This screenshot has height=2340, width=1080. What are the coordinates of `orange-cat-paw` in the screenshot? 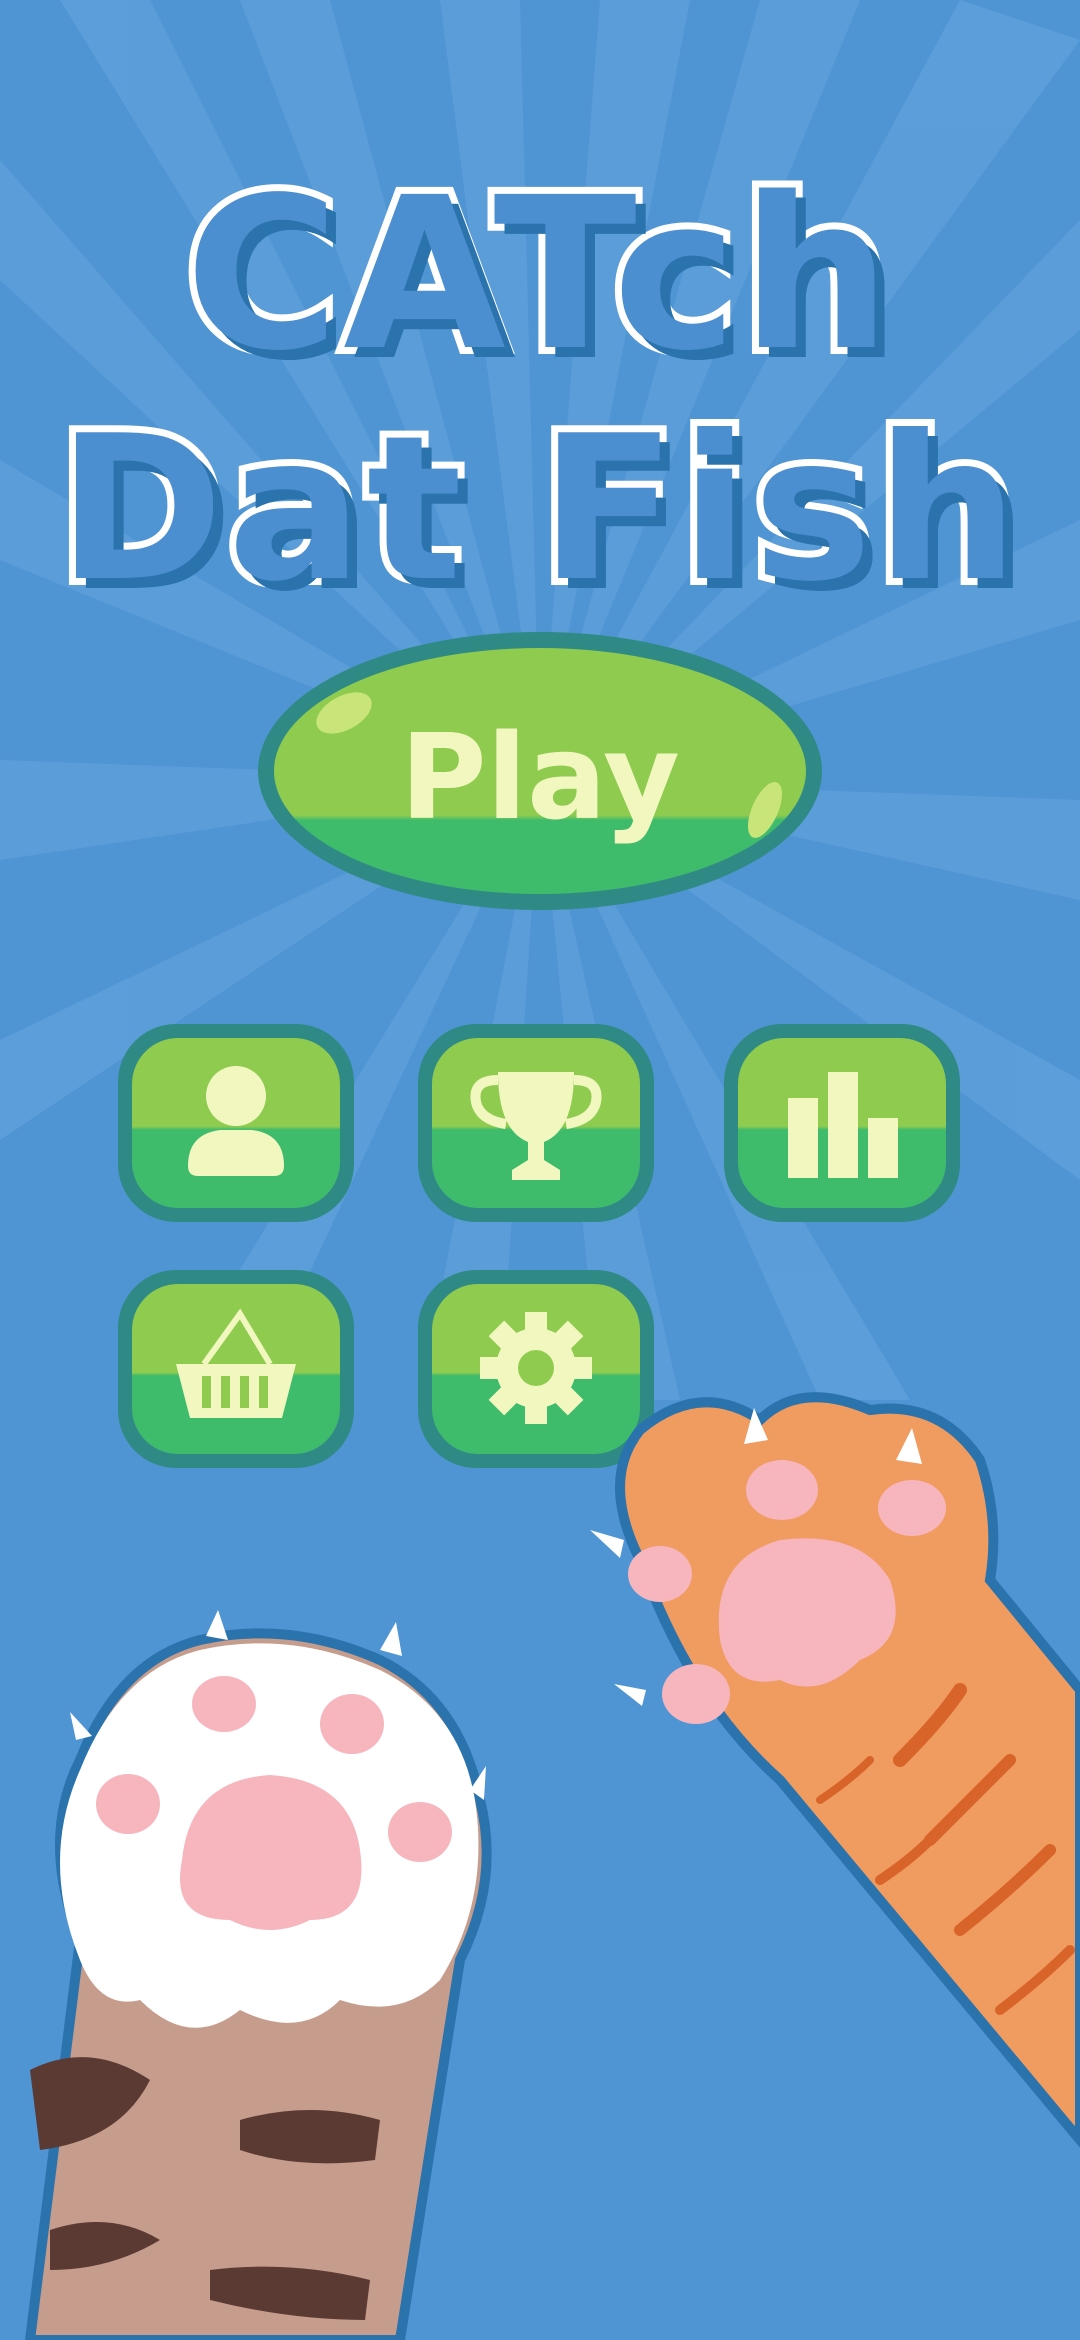 It's located at (835, 1770).